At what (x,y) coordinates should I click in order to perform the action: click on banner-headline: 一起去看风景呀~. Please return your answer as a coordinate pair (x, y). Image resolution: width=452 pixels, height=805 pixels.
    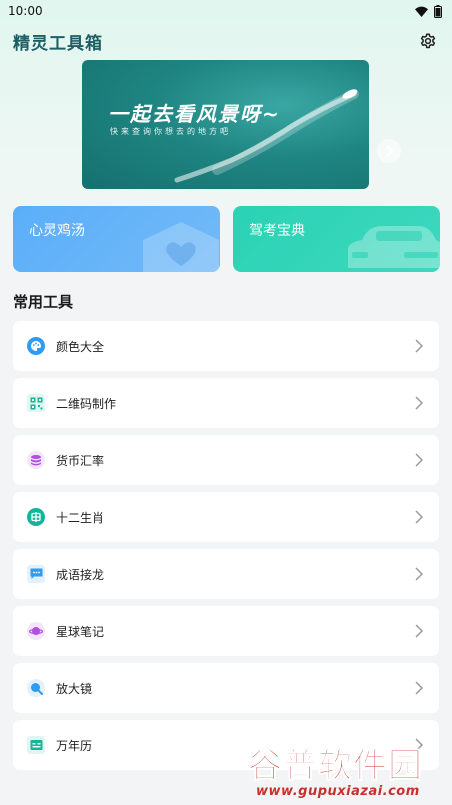
    Looking at the image, I should click on (194, 114).